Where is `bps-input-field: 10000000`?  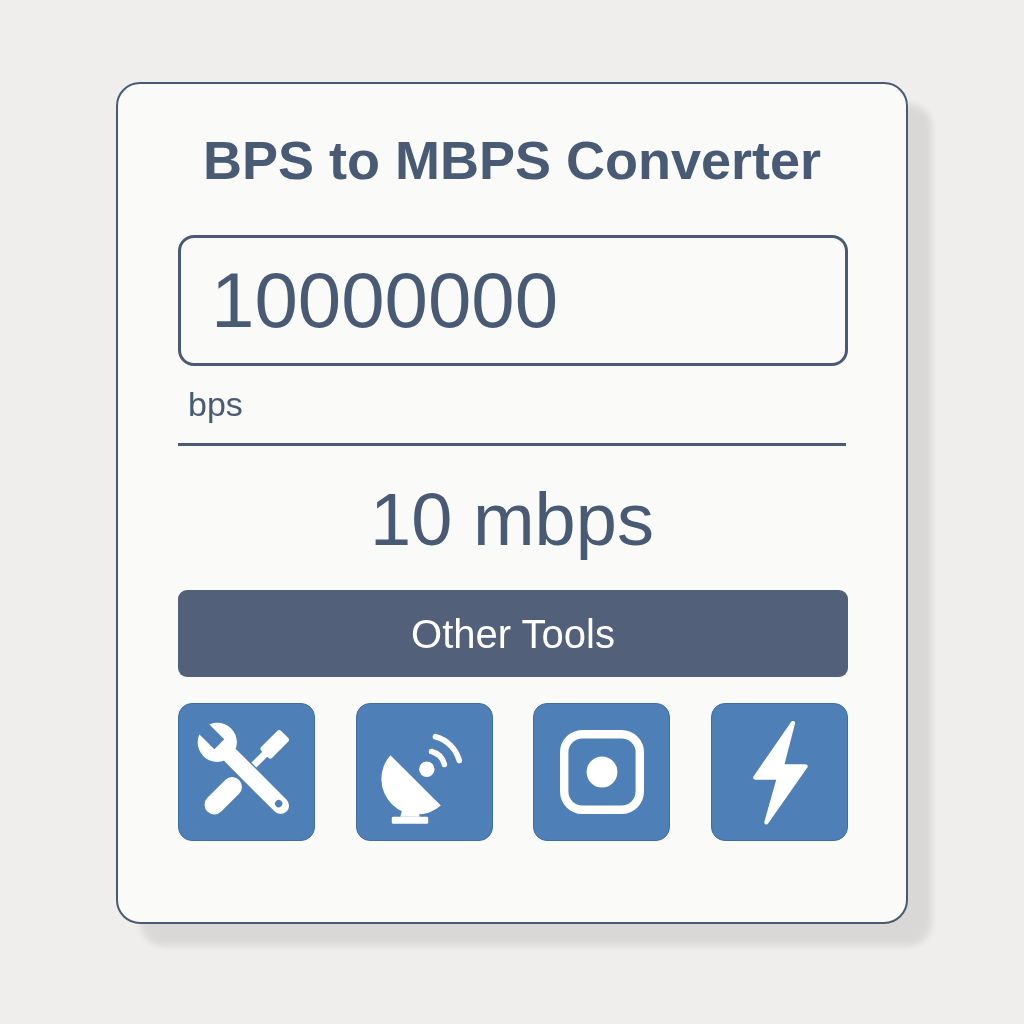
bps-input-field: 10000000 is located at coordinates (513, 300).